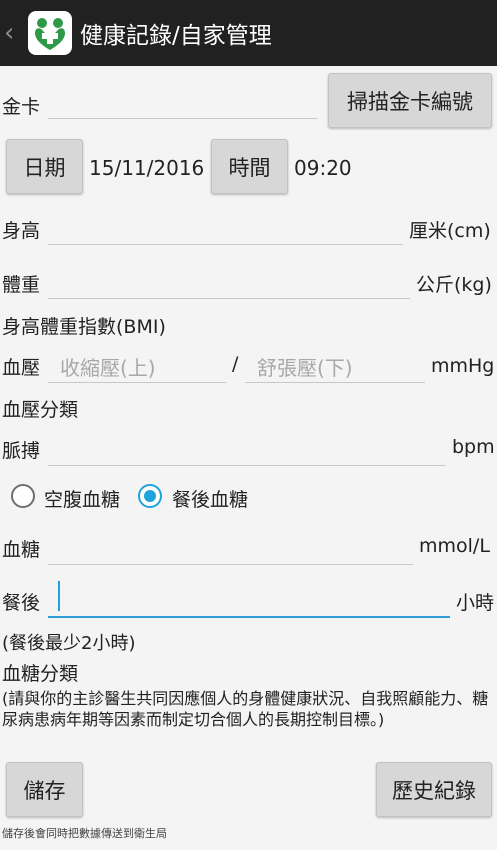 The width and height of the screenshot is (497, 850). Describe the element at coordinates (82, 498) in the screenshot. I see `fasting-label: 空腹血糖` at that location.